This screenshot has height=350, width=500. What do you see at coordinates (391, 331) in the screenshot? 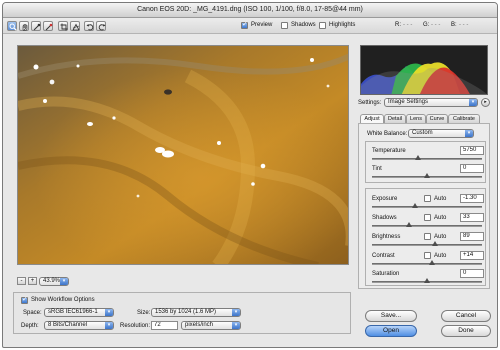
I see `open-button: Open` at bounding box center [391, 331].